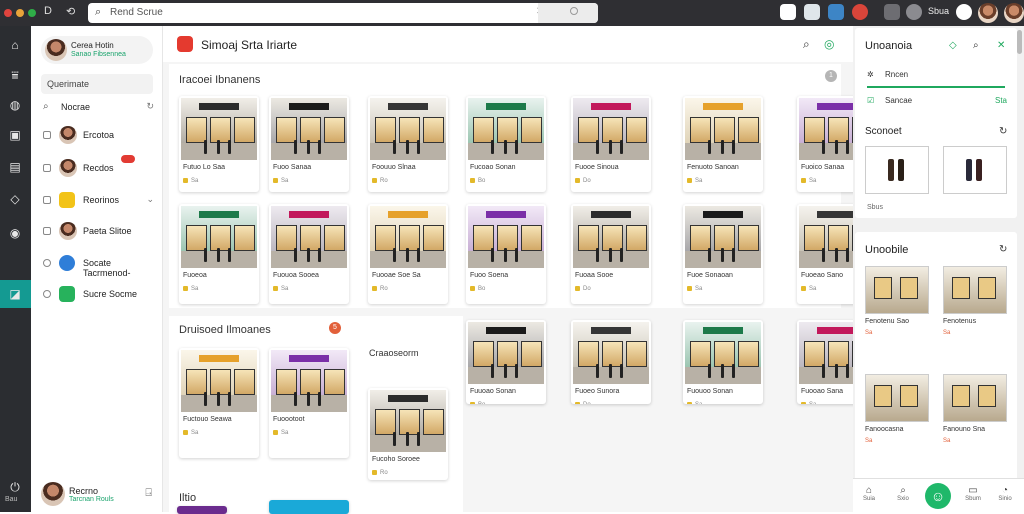  What do you see at coordinates (190, 433) in the screenshot?
I see `card-meta: Sa` at bounding box center [190, 433].